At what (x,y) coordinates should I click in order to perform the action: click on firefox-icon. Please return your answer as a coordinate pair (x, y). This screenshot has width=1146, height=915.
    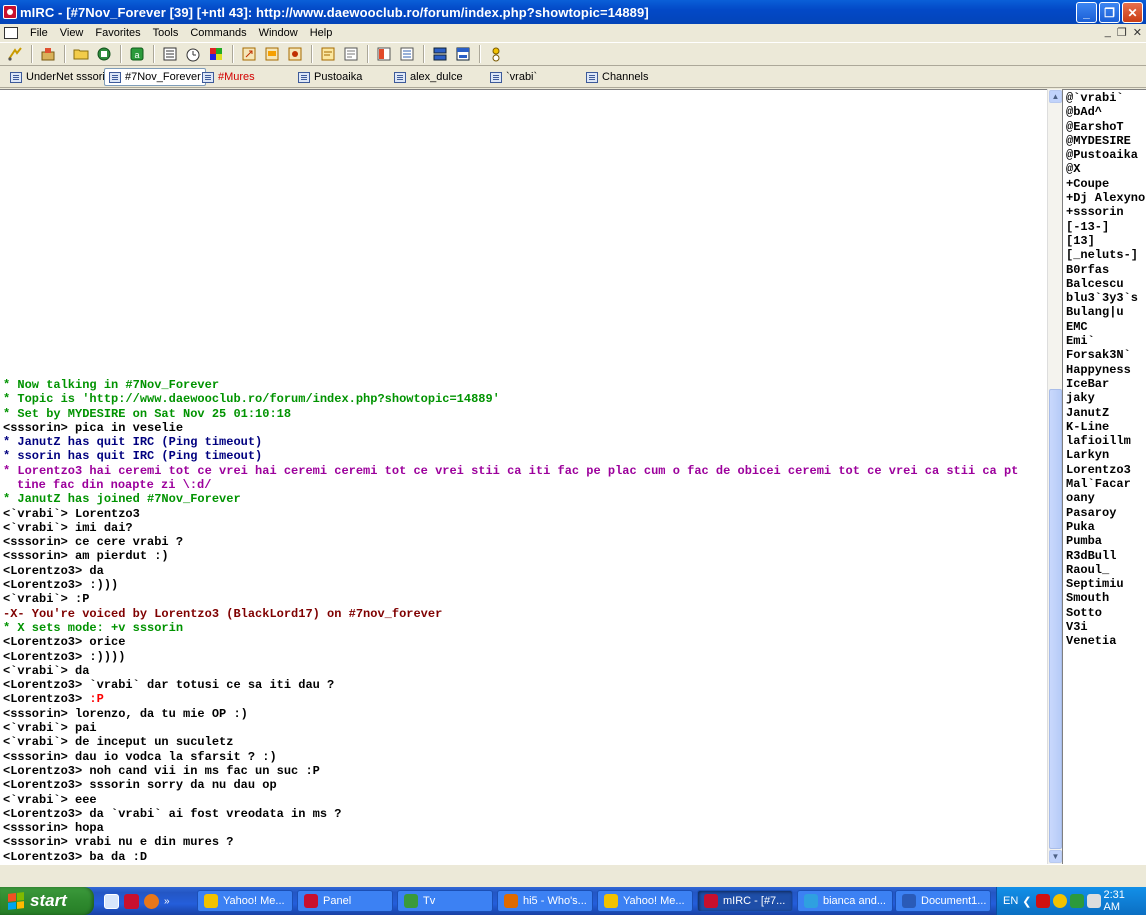
    Looking at the image, I should click on (151, 901).